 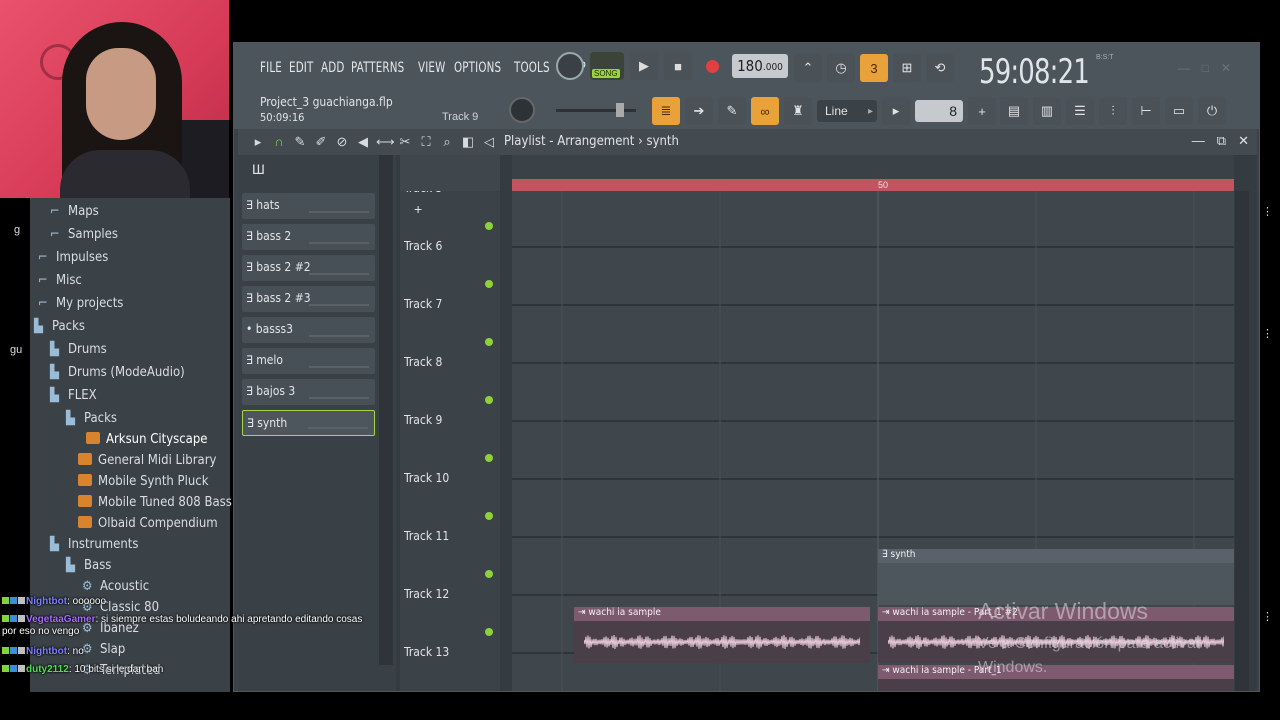 I want to click on piano-roll-icon: ▥, so click(x=1047, y=111).